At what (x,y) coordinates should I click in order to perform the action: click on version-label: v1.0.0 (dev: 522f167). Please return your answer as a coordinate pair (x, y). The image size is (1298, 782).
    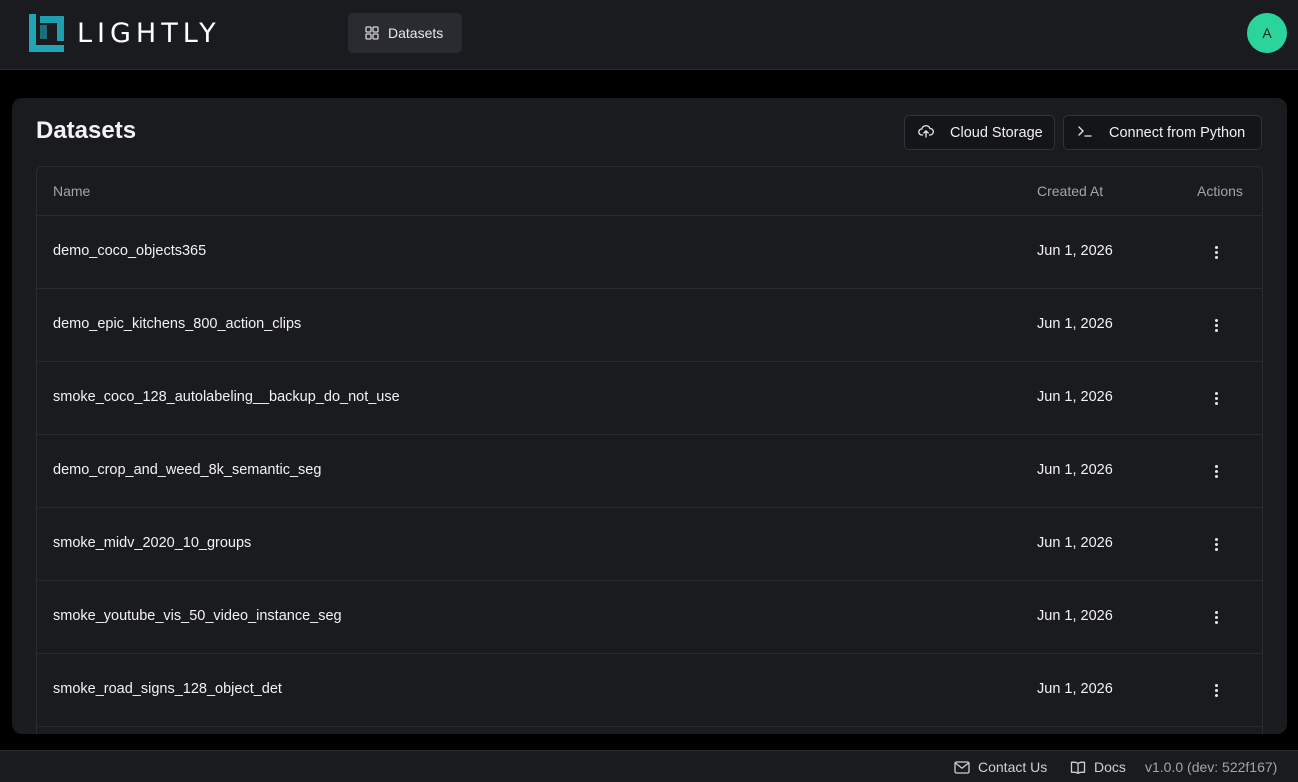
    Looking at the image, I should click on (1211, 767).